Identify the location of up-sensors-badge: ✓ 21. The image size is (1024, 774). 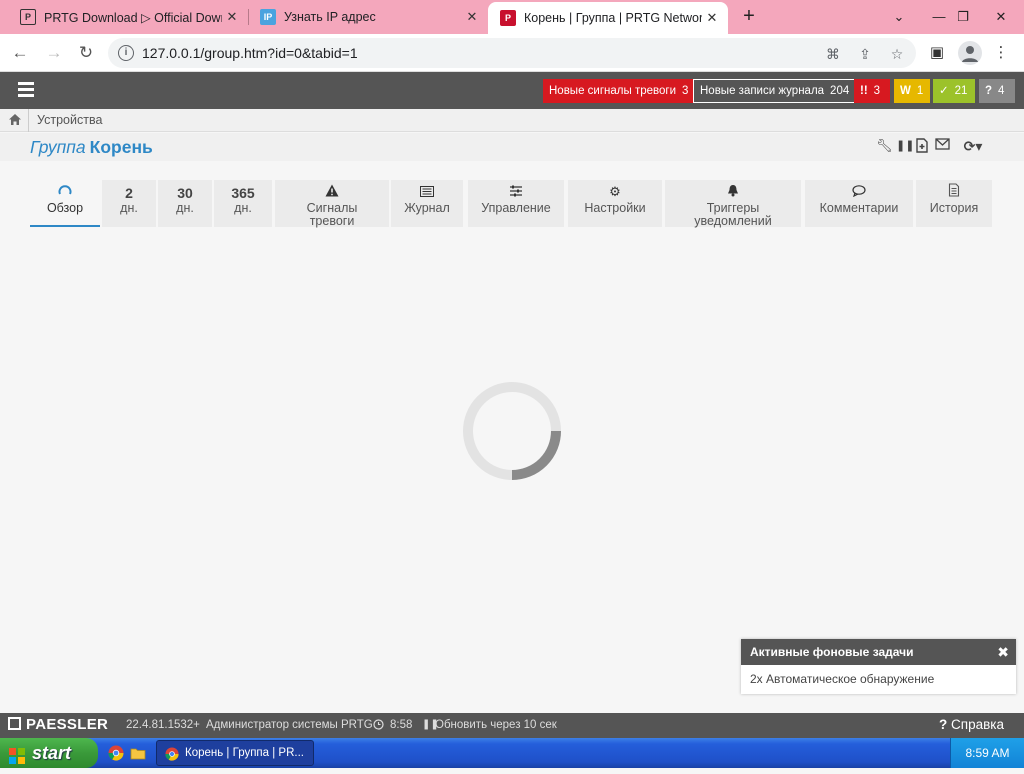
(954, 91).